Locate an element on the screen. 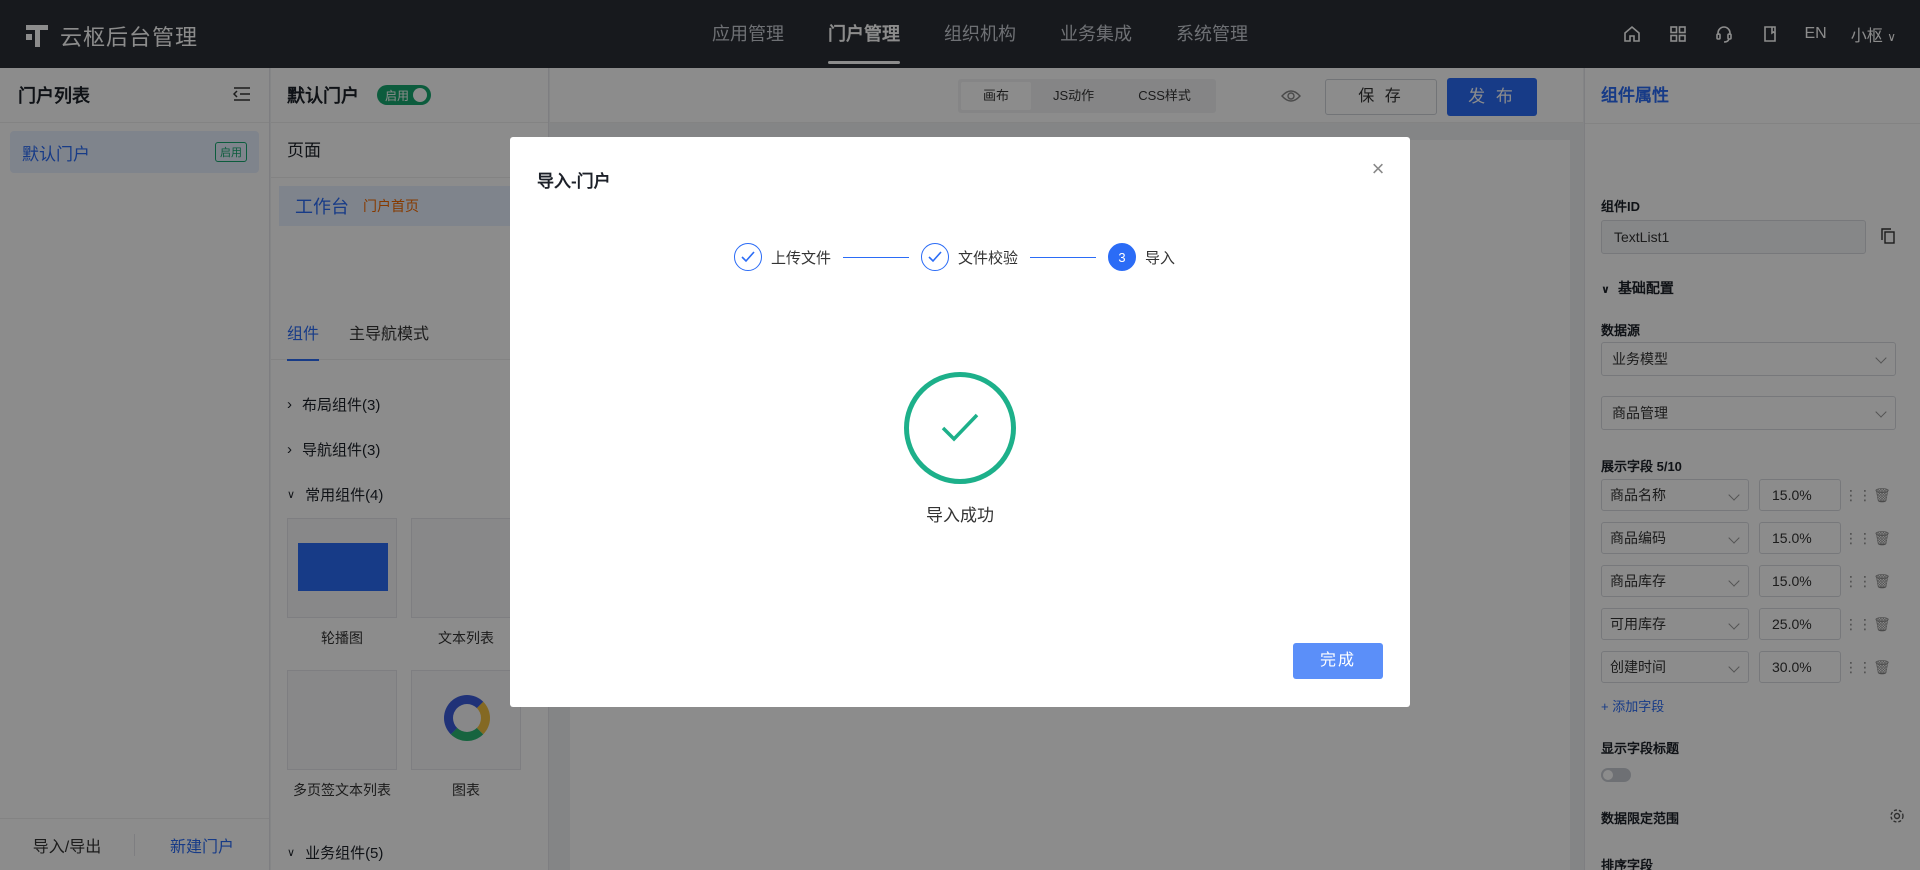  step-label: 文件校验 is located at coordinates (988, 258).